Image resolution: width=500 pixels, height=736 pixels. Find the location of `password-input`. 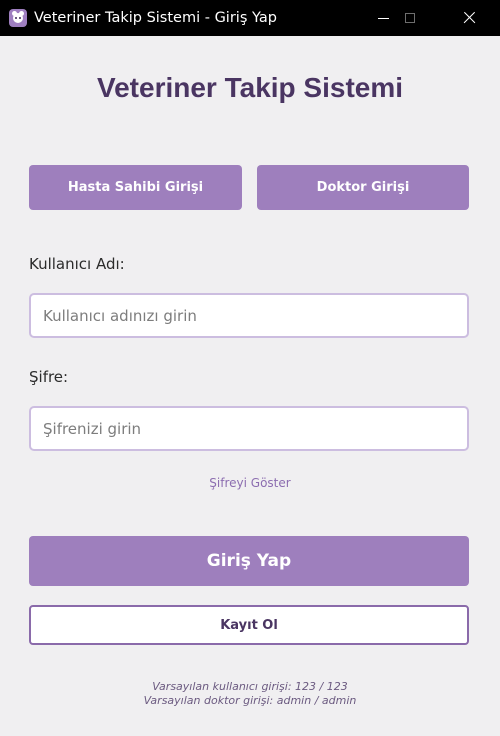

password-input is located at coordinates (249, 428).